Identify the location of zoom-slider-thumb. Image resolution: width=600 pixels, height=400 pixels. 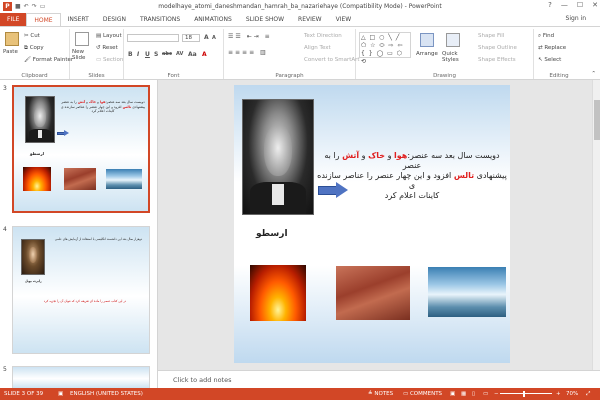
(524, 394).